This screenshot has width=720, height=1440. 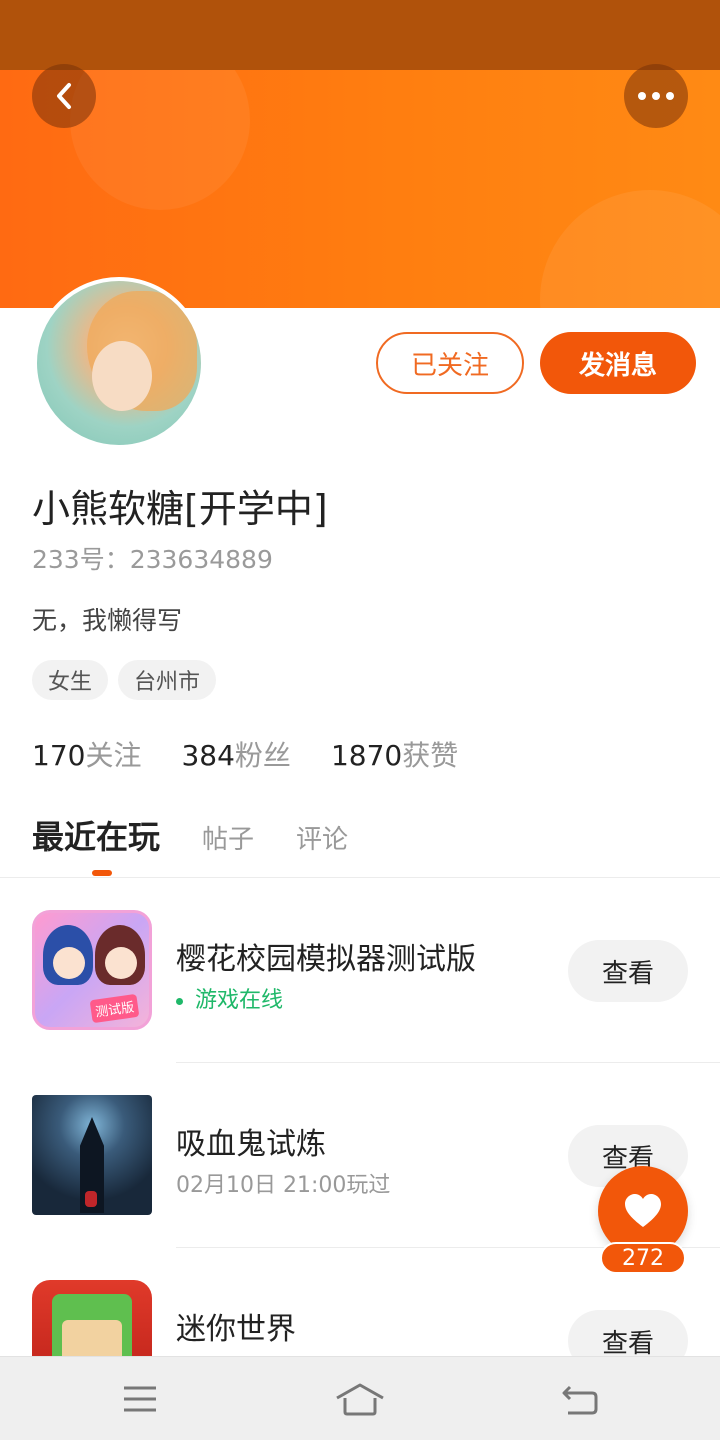 What do you see at coordinates (208, 755) in the screenshot?
I see `stat-value: 384` at bounding box center [208, 755].